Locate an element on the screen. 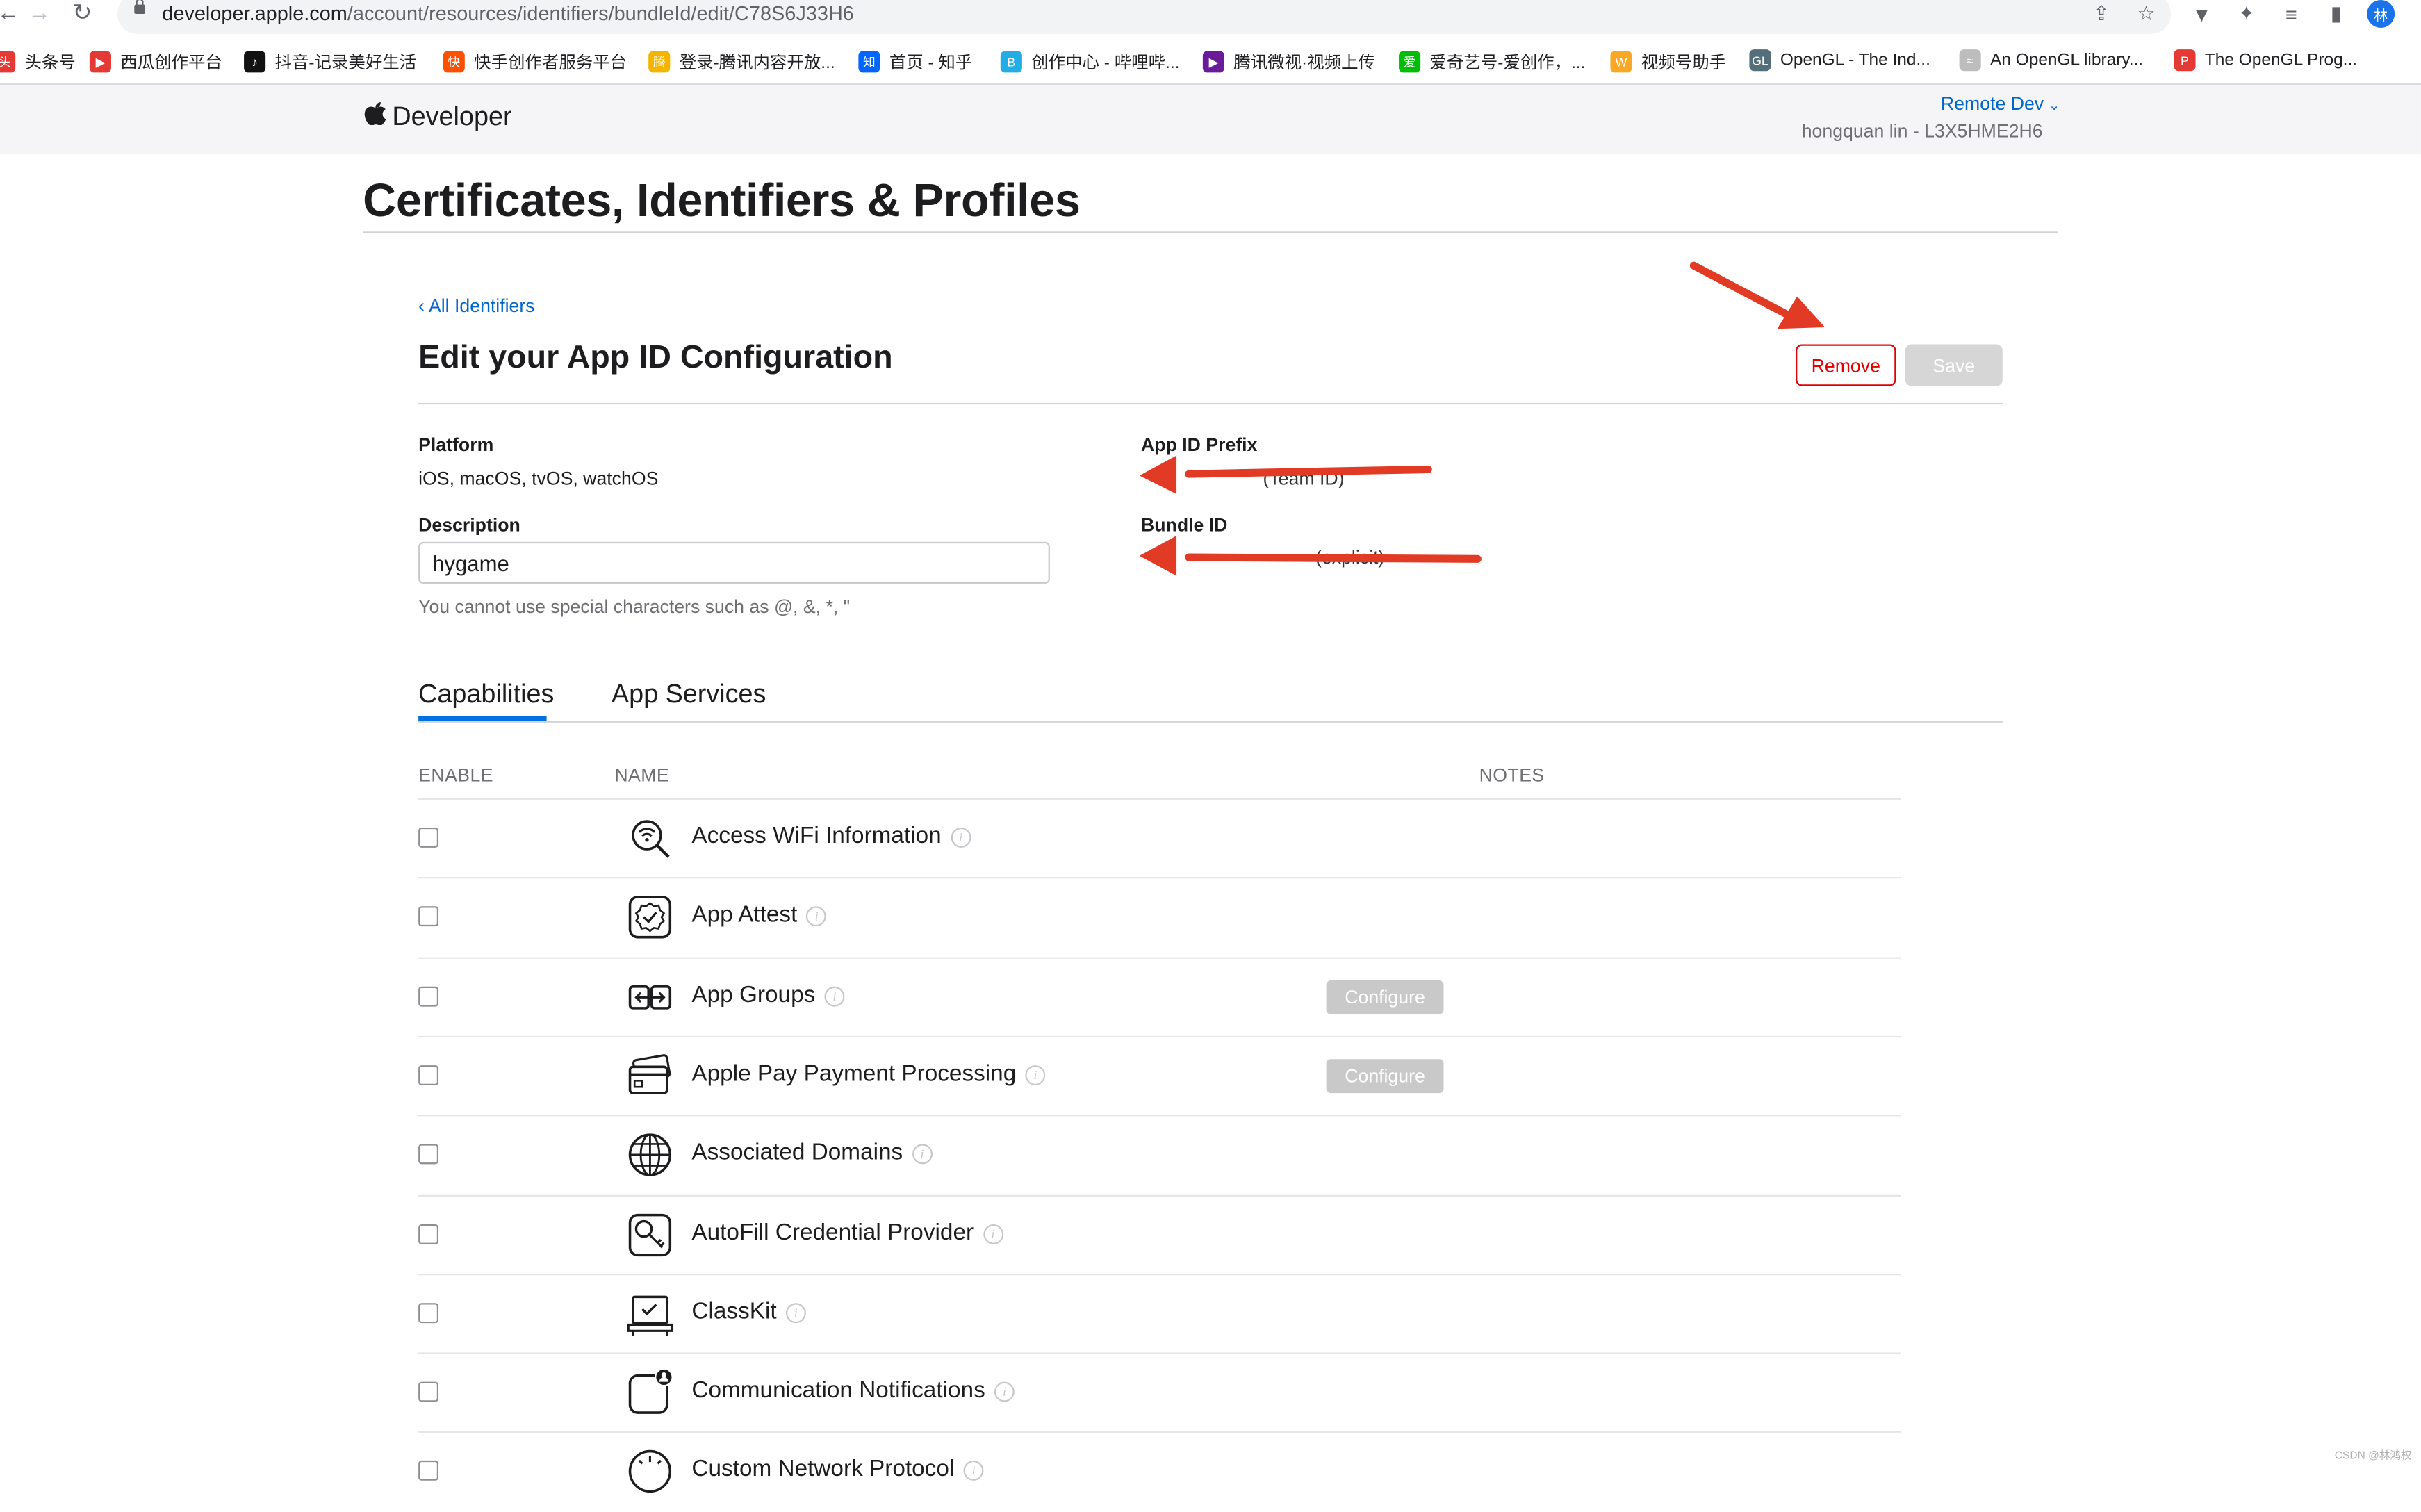 The image size is (2421, 1512). table-row: Apple Pay Payment Processing i Configure is located at coordinates (1159, 1076).